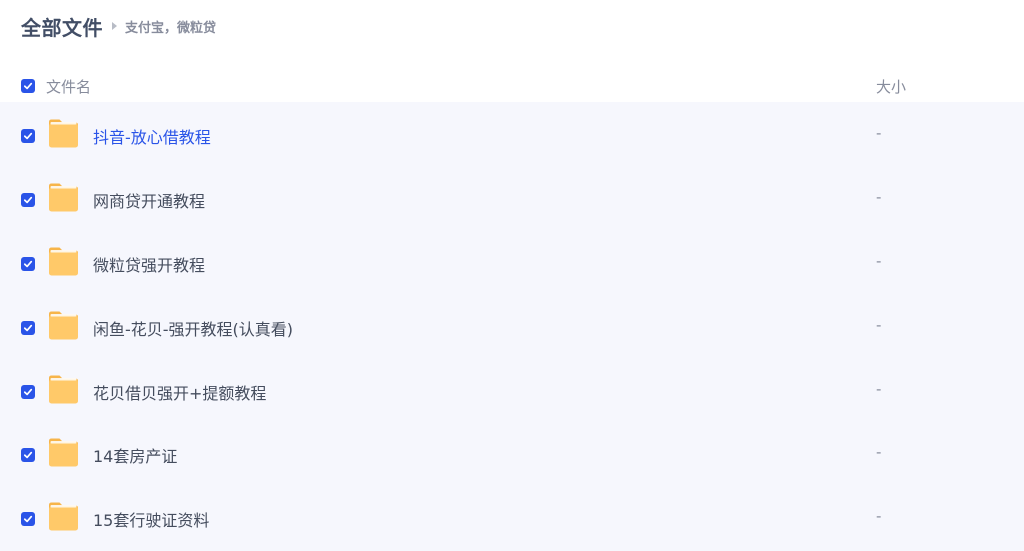 This screenshot has width=1024, height=551. I want to click on file-name: 14套房产证, so click(135, 455).